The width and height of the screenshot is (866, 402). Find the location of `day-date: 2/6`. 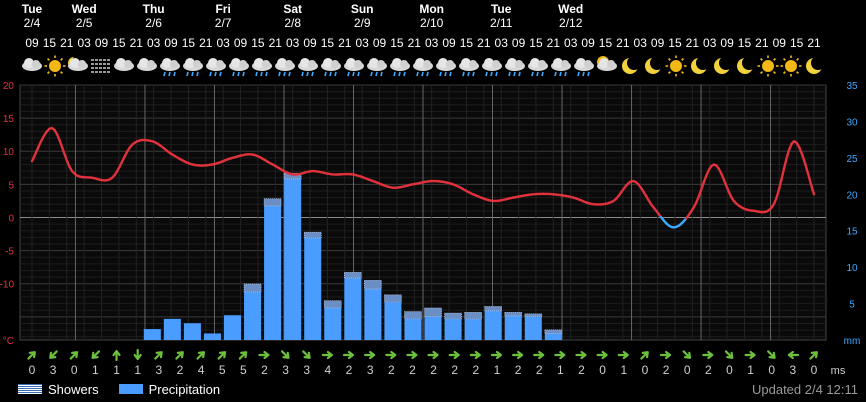

day-date: 2/6 is located at coordinates (153, 23).